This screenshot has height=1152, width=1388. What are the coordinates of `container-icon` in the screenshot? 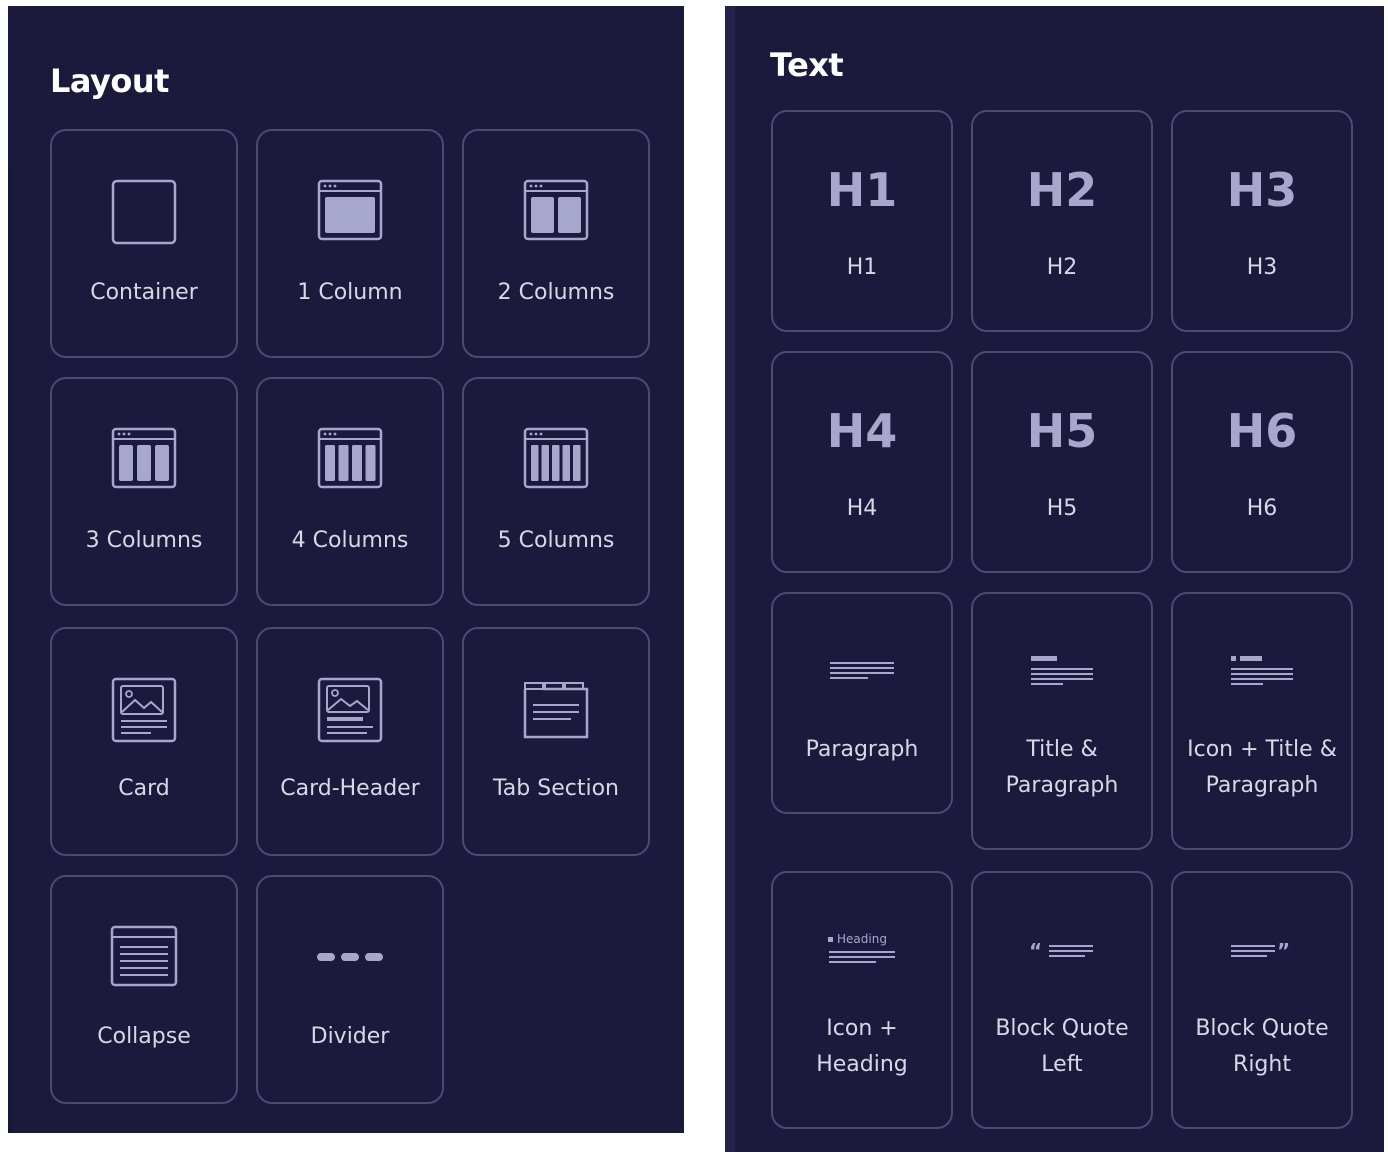 It's located at (144, 212).